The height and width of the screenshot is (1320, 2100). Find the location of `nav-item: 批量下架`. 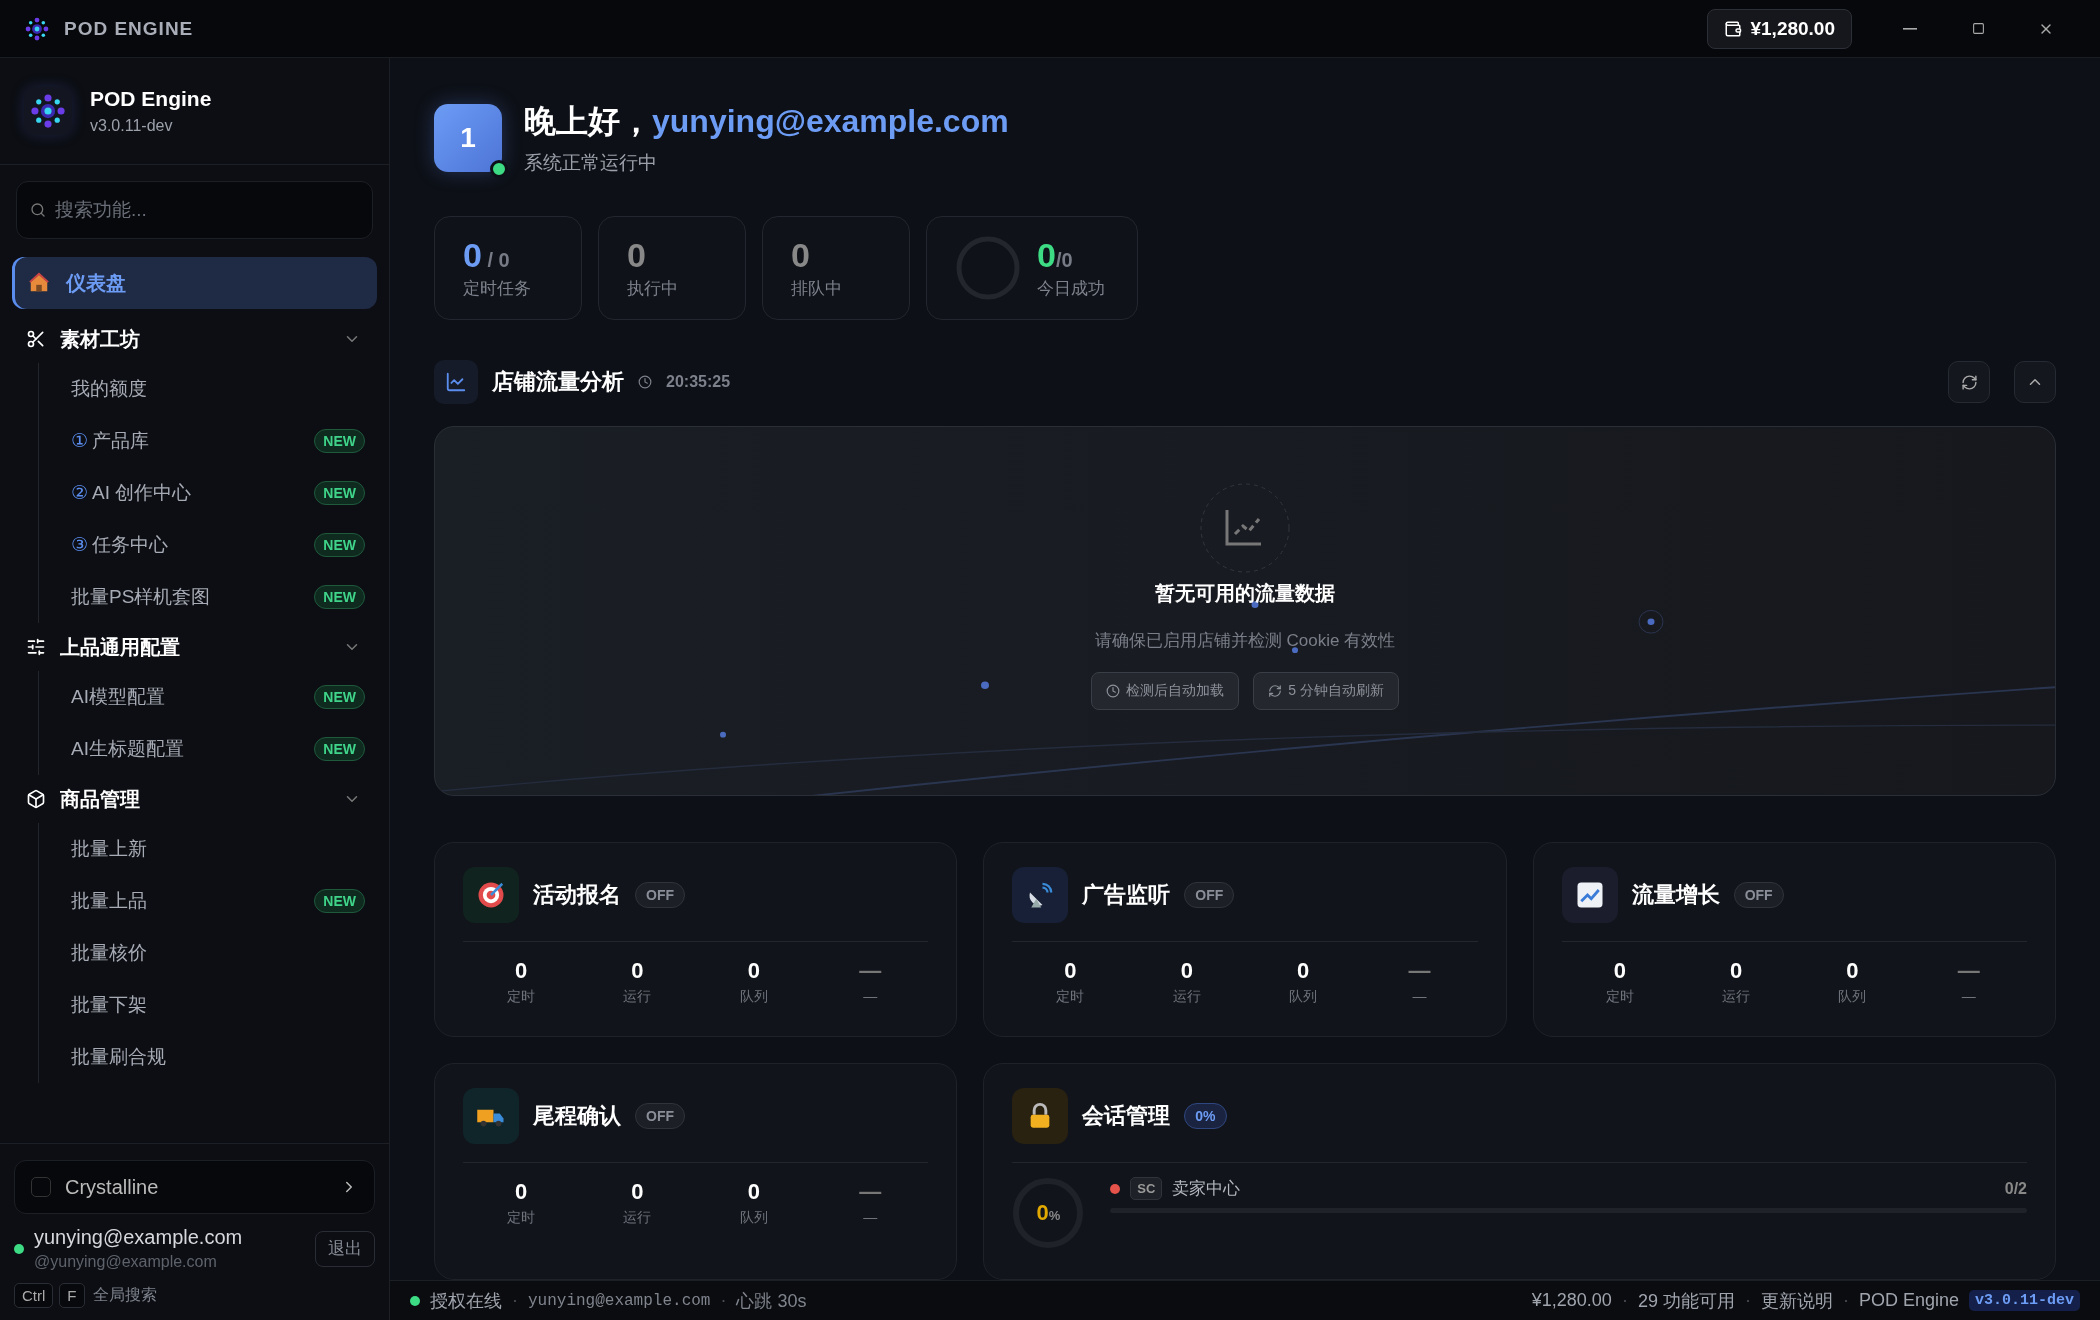

nav-item: 批量下架 is located at coordinates (208, 1005).